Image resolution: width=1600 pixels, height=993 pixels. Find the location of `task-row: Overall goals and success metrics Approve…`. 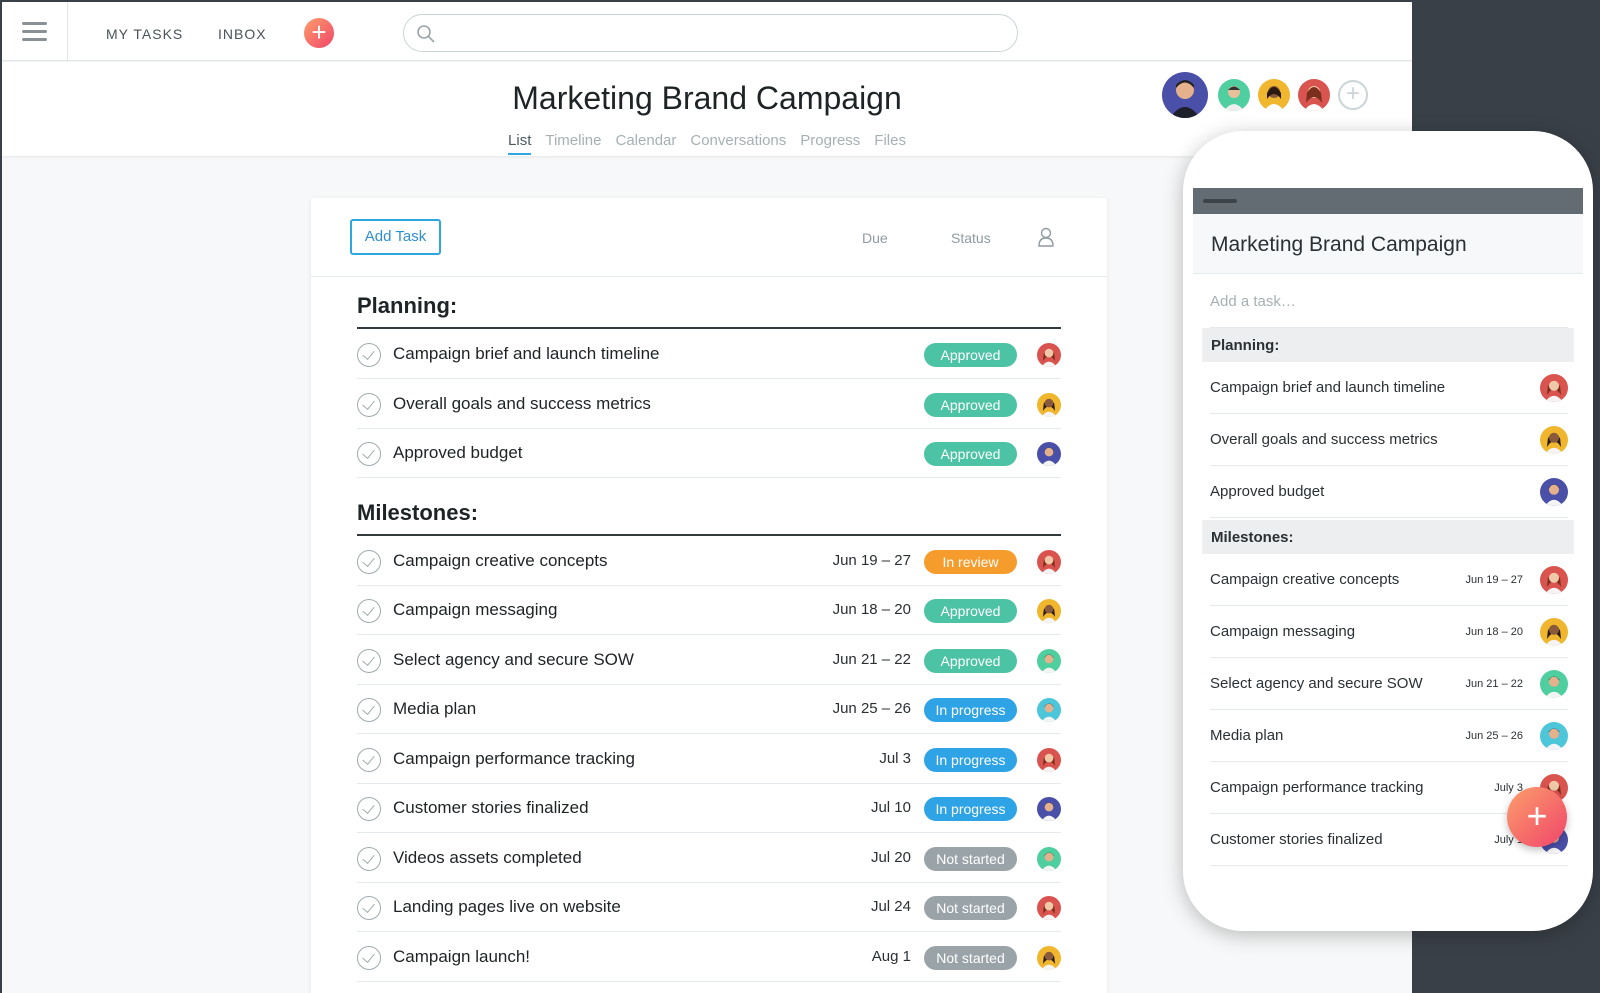

task-row: Overall goals and success metrics Approve… is located at coordinates (709, 404).